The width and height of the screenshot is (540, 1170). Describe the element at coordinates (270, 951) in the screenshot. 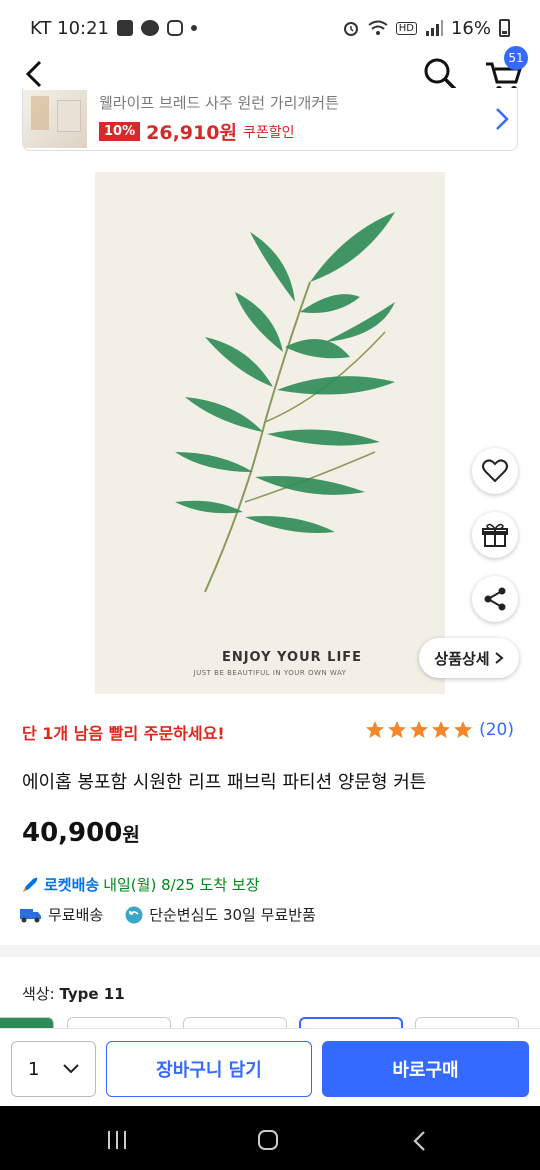

I see `section-divider` at that location.